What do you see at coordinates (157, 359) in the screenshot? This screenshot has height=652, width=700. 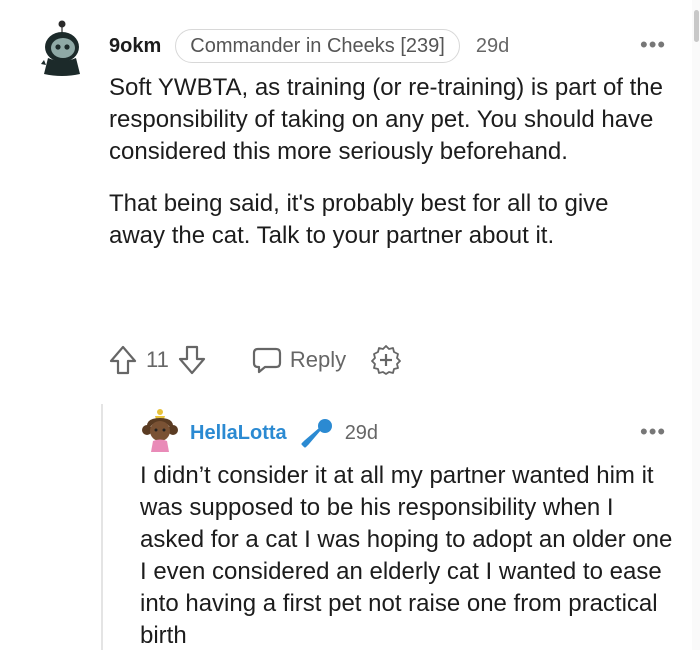 I see `vote-count: 11` at bounding box center [157, 359].